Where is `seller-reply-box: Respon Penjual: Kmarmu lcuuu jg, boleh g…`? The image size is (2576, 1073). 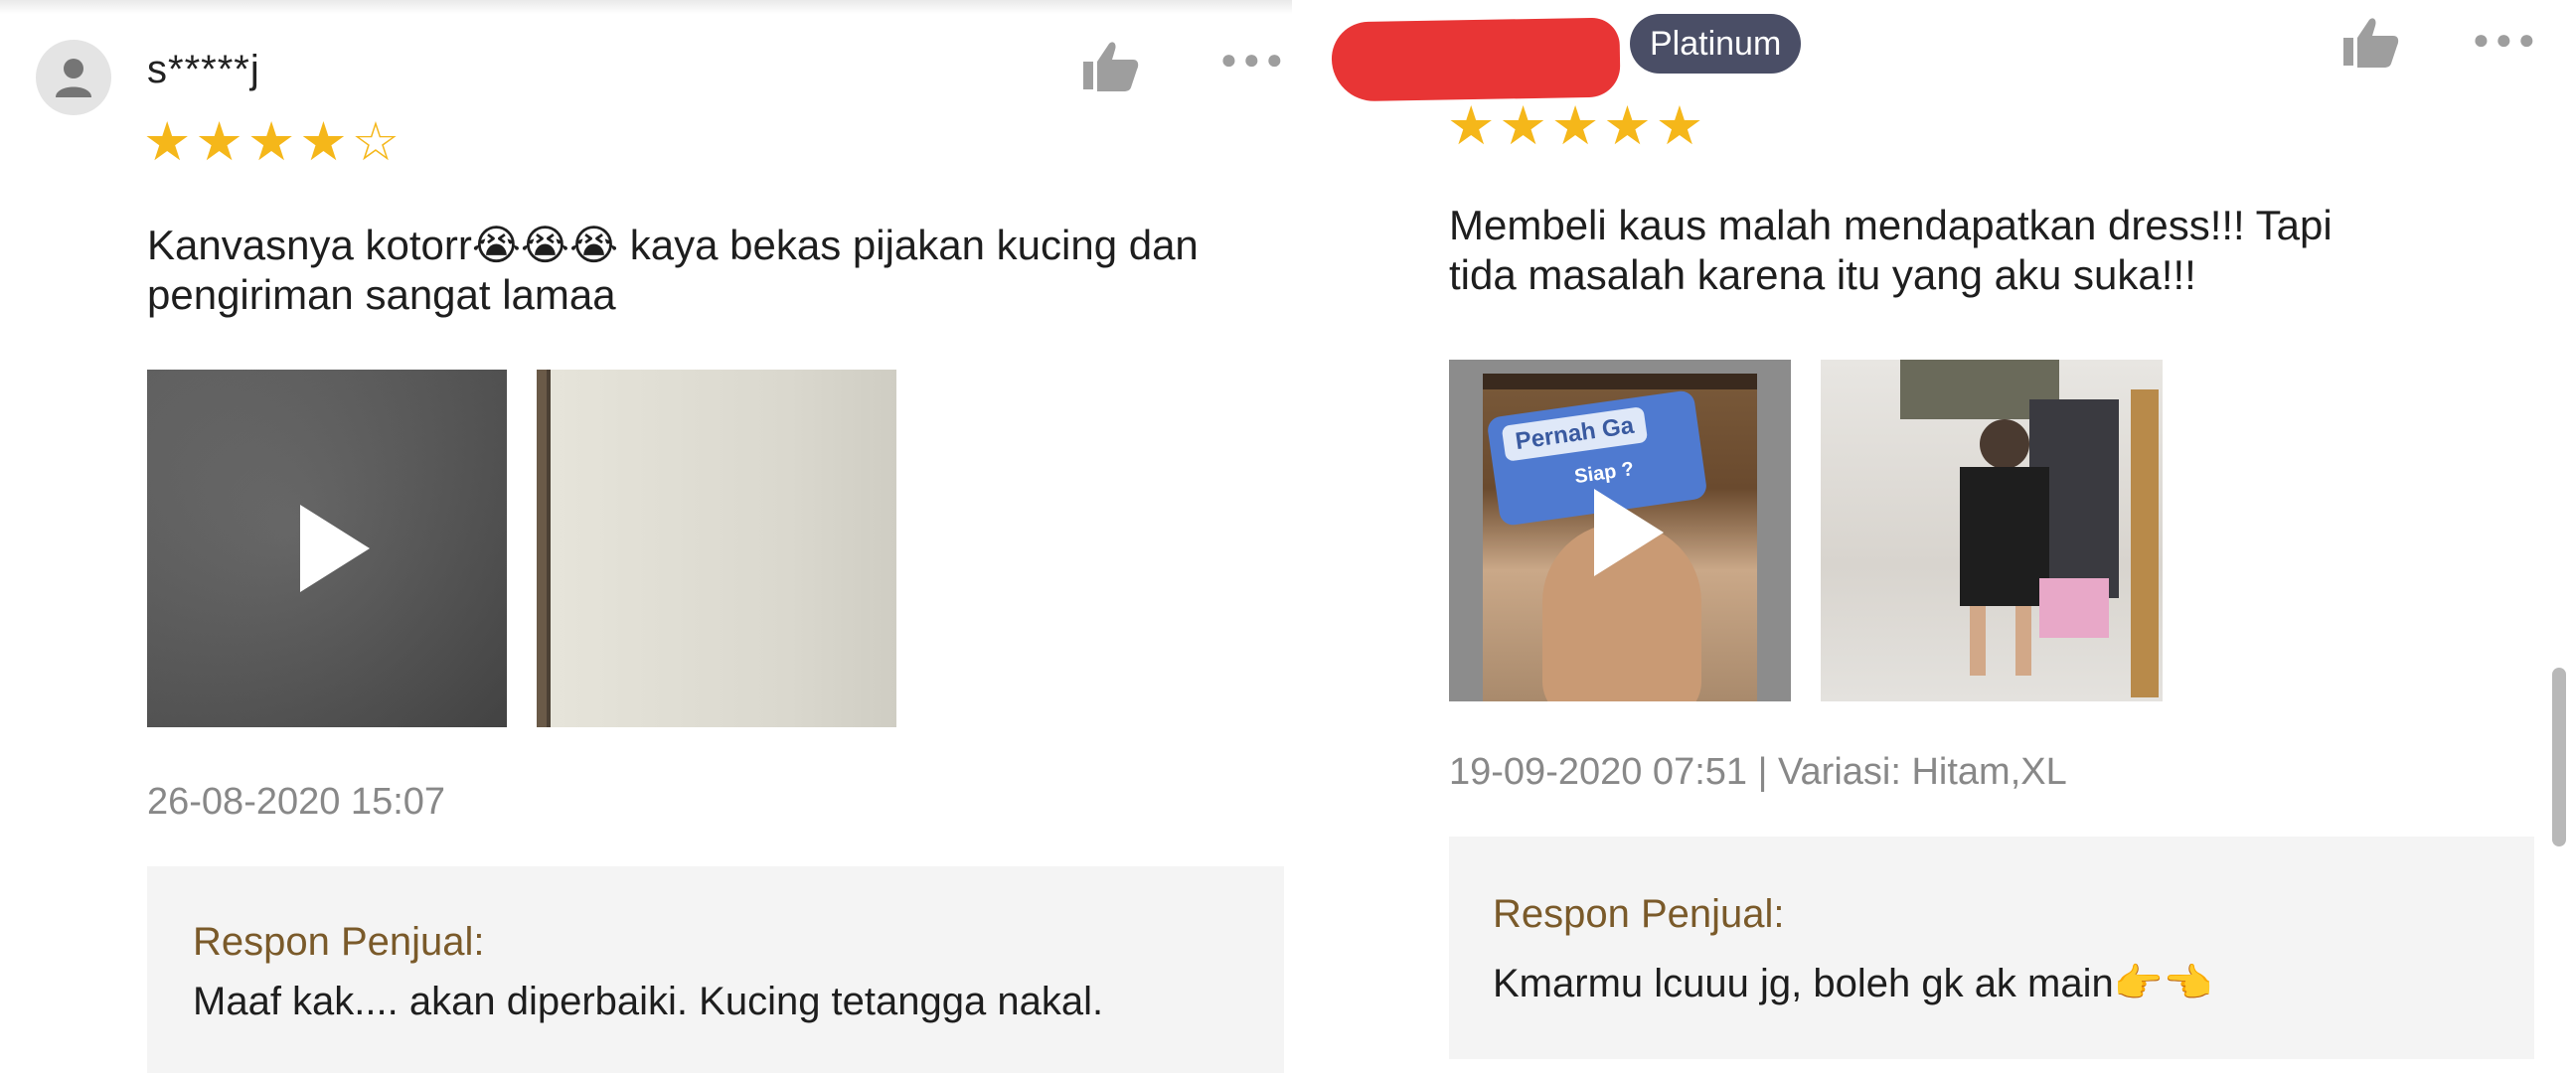 seller-reply-box: Respon Penjual: Kmarmu lcuuu jg, boleh g… is located at coordinates (1991, 948).